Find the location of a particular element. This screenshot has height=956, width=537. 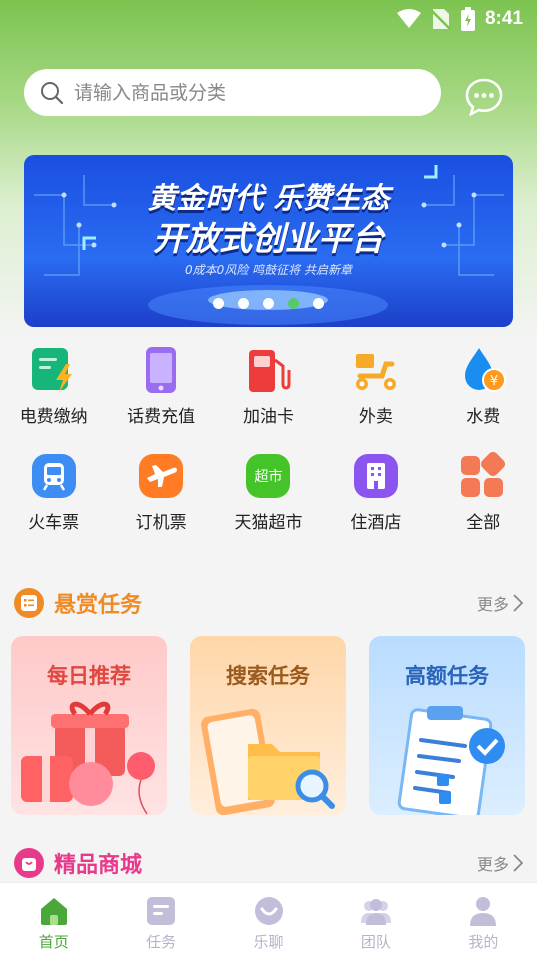

service-label: 加油卡 is located at coordinates (268, 417).